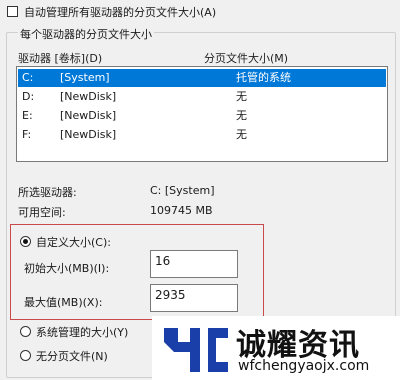 This screenshot has width=400, height=380. What do you see at coordinates (86, 34) in the screenshot?
I see `group-title: 每个驱动器的分页文件大小` at bounding box center [86, 34].